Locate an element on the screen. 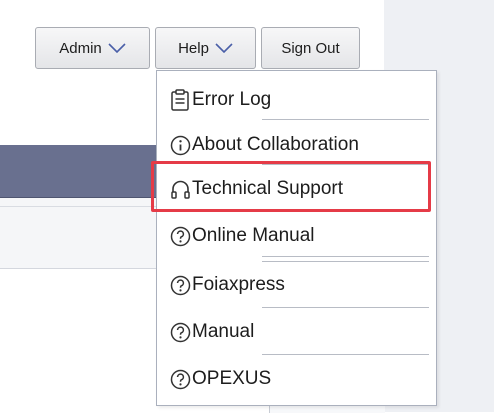  sign-out-button-label: Sign Out is located at coordinates (310, 48).